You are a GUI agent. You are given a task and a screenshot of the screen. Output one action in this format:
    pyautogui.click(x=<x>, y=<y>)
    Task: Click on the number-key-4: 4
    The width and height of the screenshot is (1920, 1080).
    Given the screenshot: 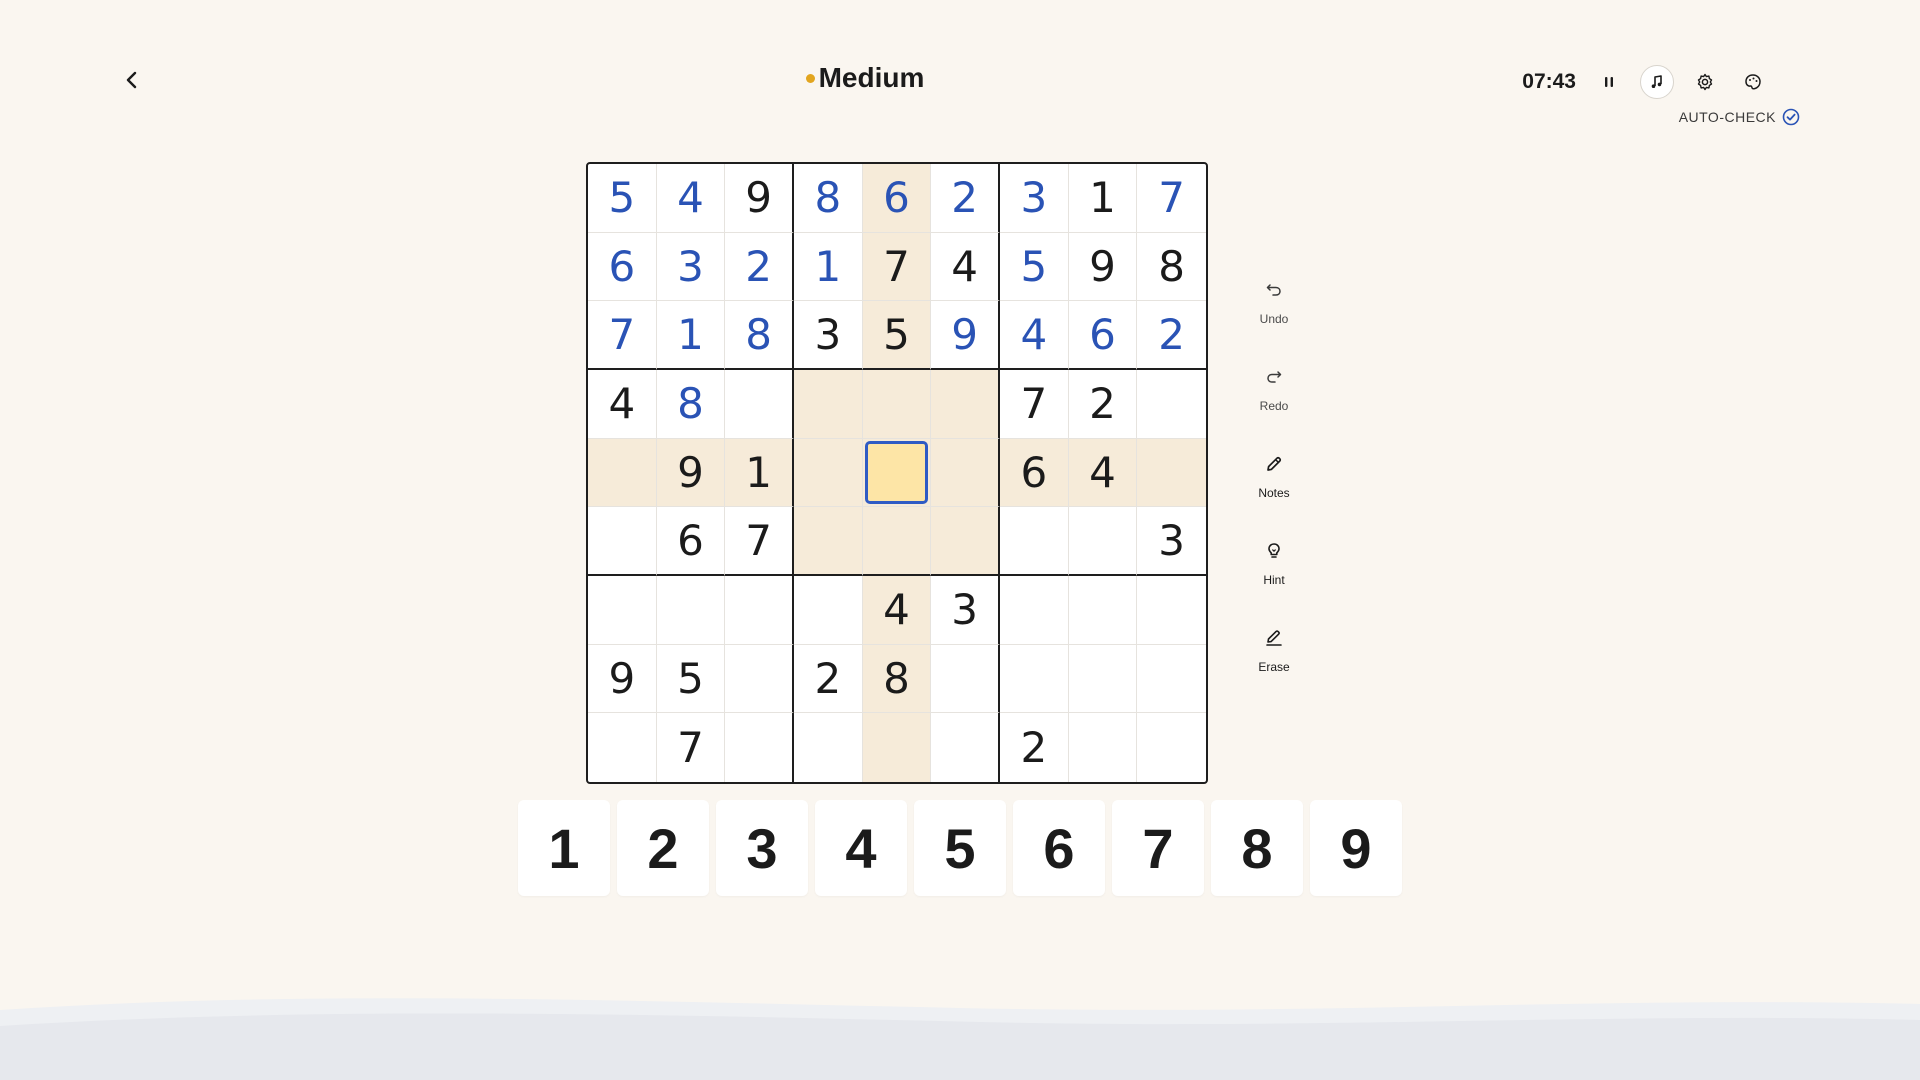 What is the action you would take?
    pyautogui.click(x=861, y=848)
    